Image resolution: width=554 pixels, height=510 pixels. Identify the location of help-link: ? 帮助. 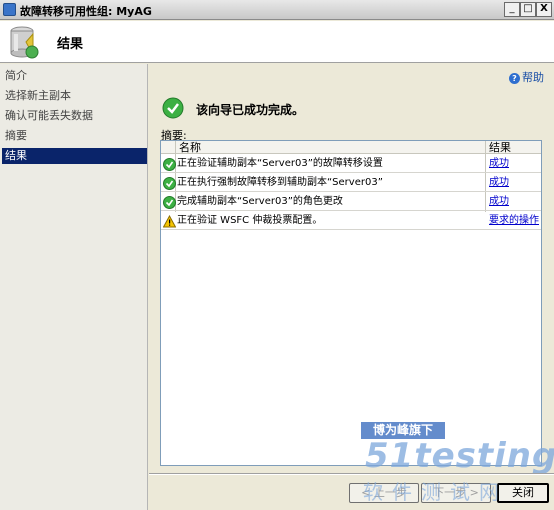
(526, 77).